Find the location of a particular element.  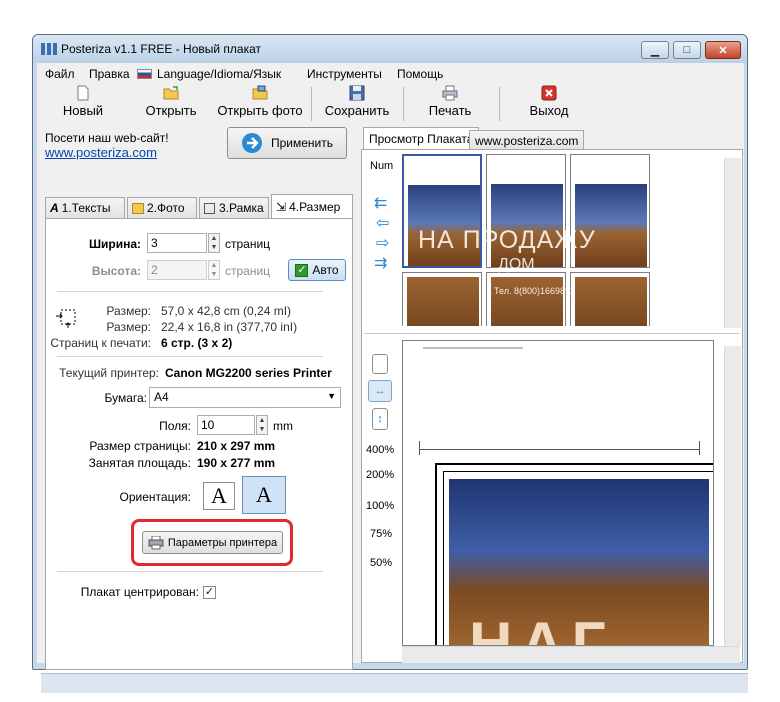

fit-height-button: ↕ is located at coordinates (380, 419).